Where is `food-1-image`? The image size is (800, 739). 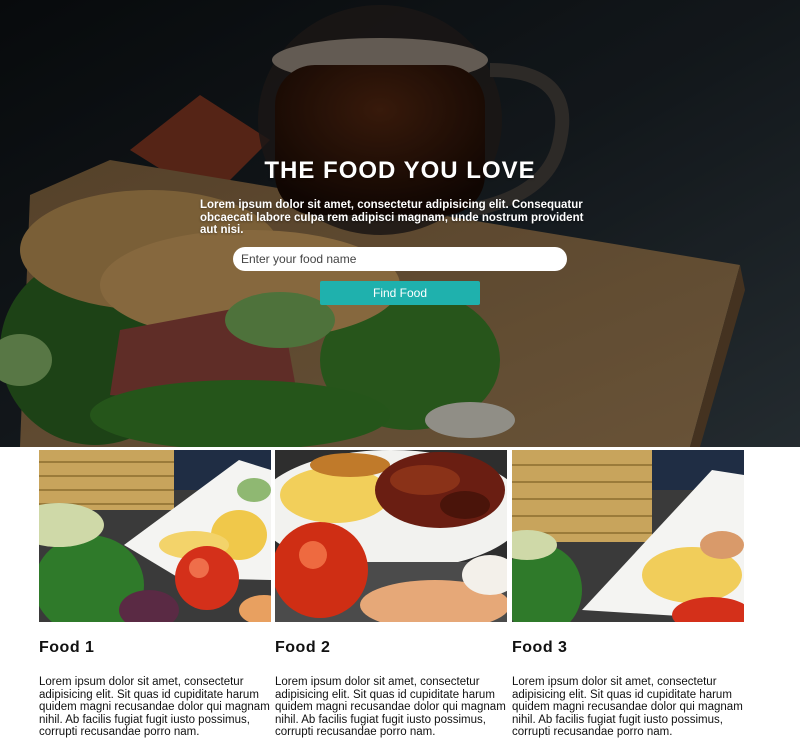 food-1-image is located at coordinates (155, 536).